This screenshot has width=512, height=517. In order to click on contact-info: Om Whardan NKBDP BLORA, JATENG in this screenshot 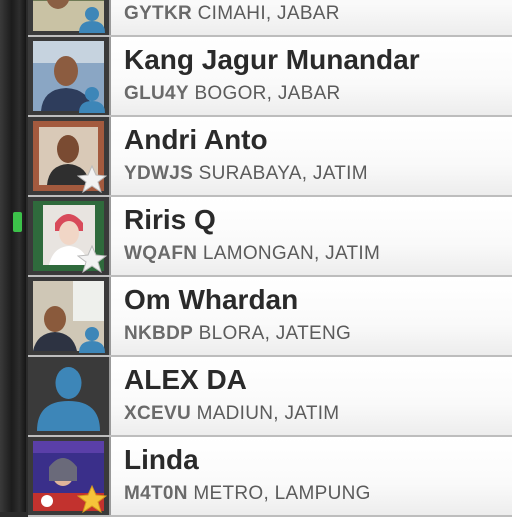, I will do `click(311, 316)`.